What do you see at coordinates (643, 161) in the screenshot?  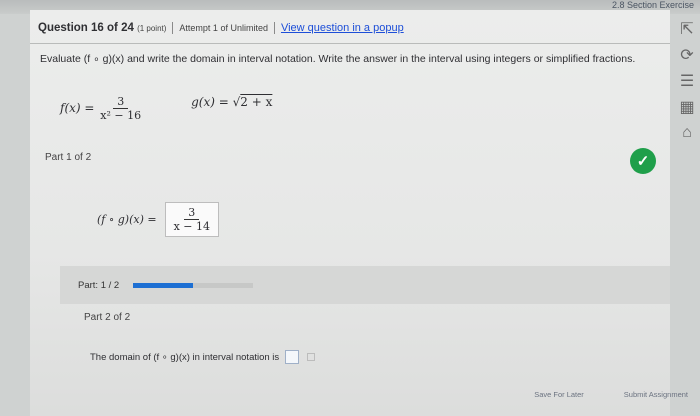 I see `correct-check-icon: ✓` at bounding box center [643, 161].